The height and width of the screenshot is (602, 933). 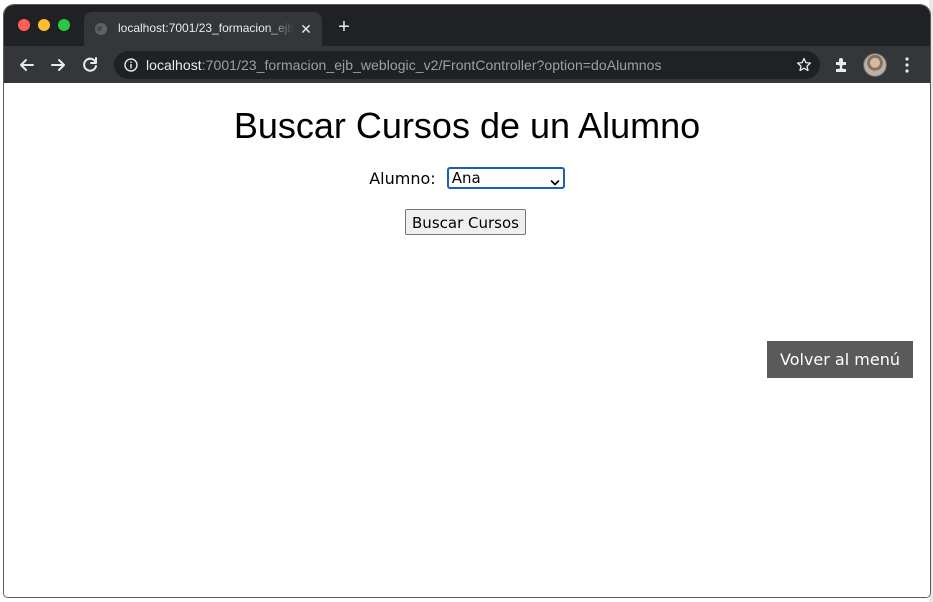 I want to click on window-close-button, so click(x=24, y=25).